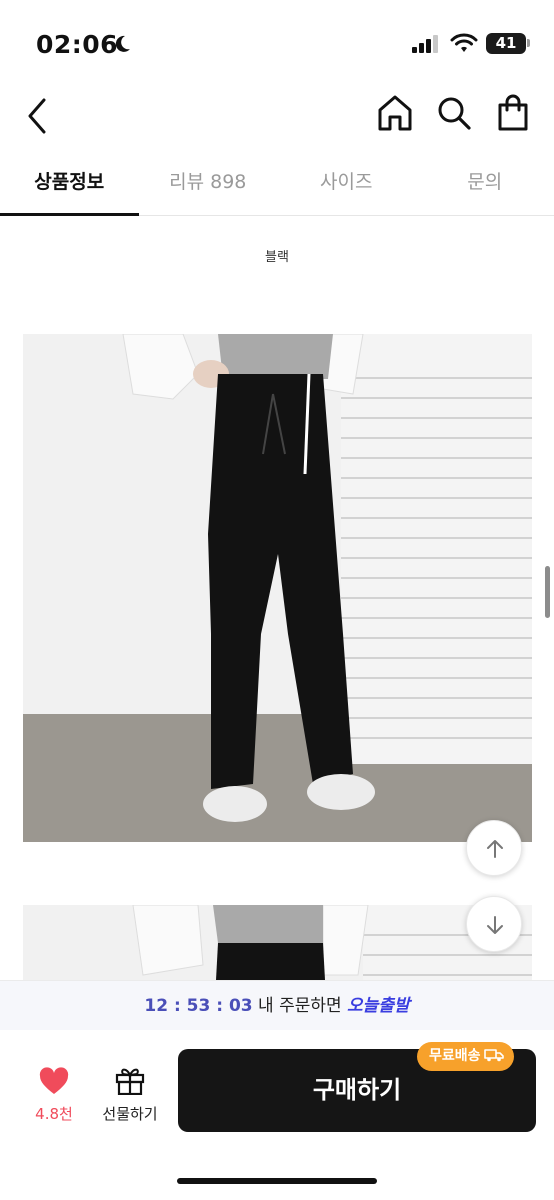 The width and height of the screenshot is (554, 1200). What do you see at coordinates (54, 1114) in the screenshot?
I see `like-count: 4.8천` at bounding box center [54, 1114].